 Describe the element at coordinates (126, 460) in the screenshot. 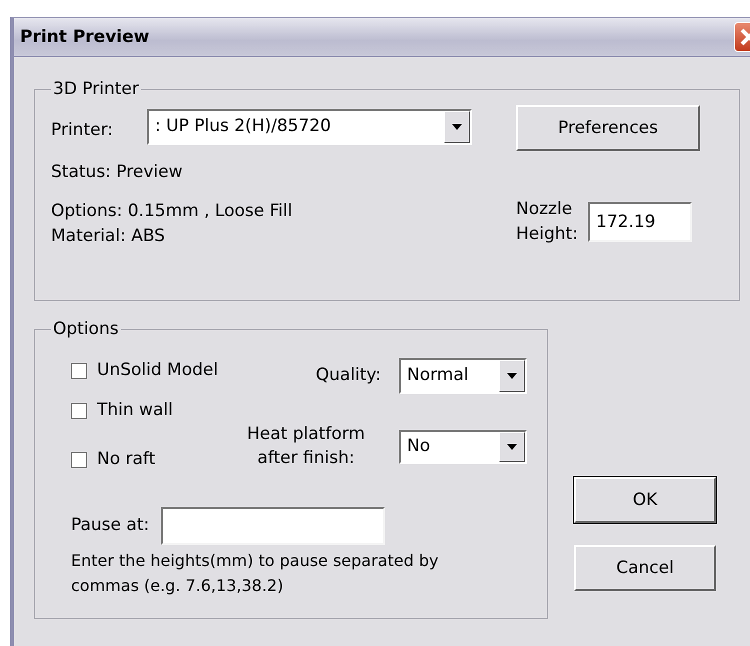

I see `checkbox-label: No raft` at that location.